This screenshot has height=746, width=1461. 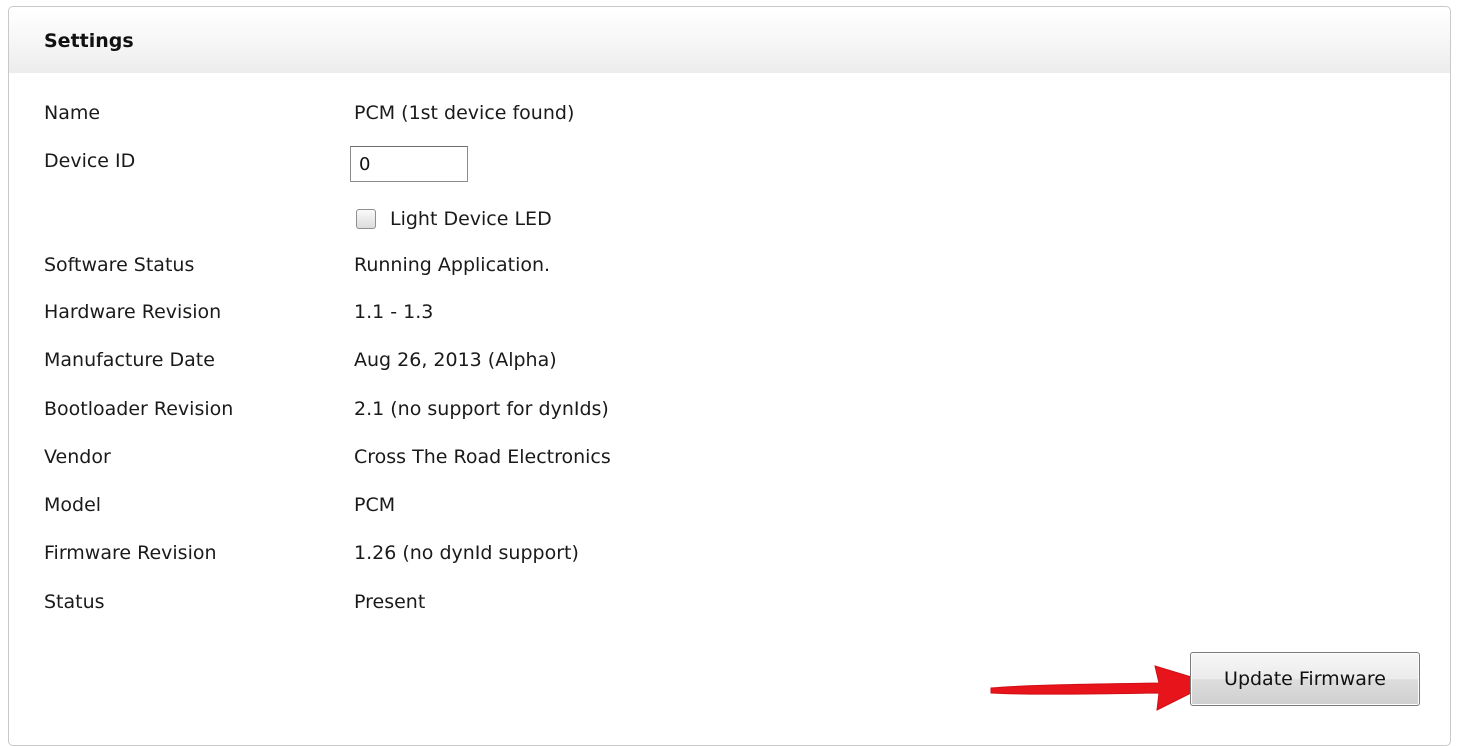 I want to click on device-id-input, so click(x=409, y=164).